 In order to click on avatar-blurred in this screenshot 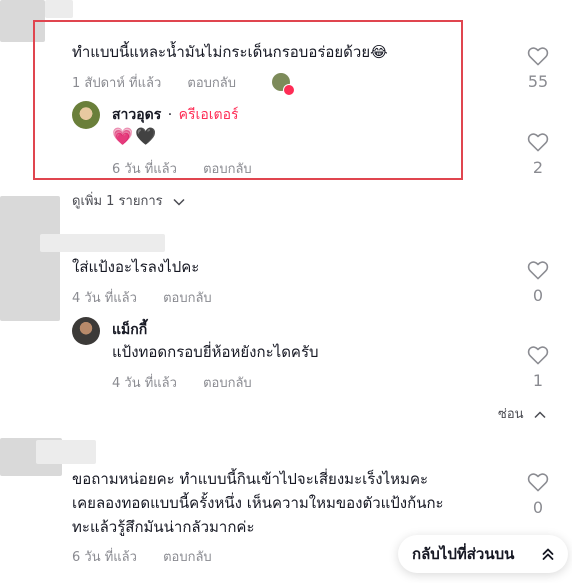, I will do `click(30, 258)`.